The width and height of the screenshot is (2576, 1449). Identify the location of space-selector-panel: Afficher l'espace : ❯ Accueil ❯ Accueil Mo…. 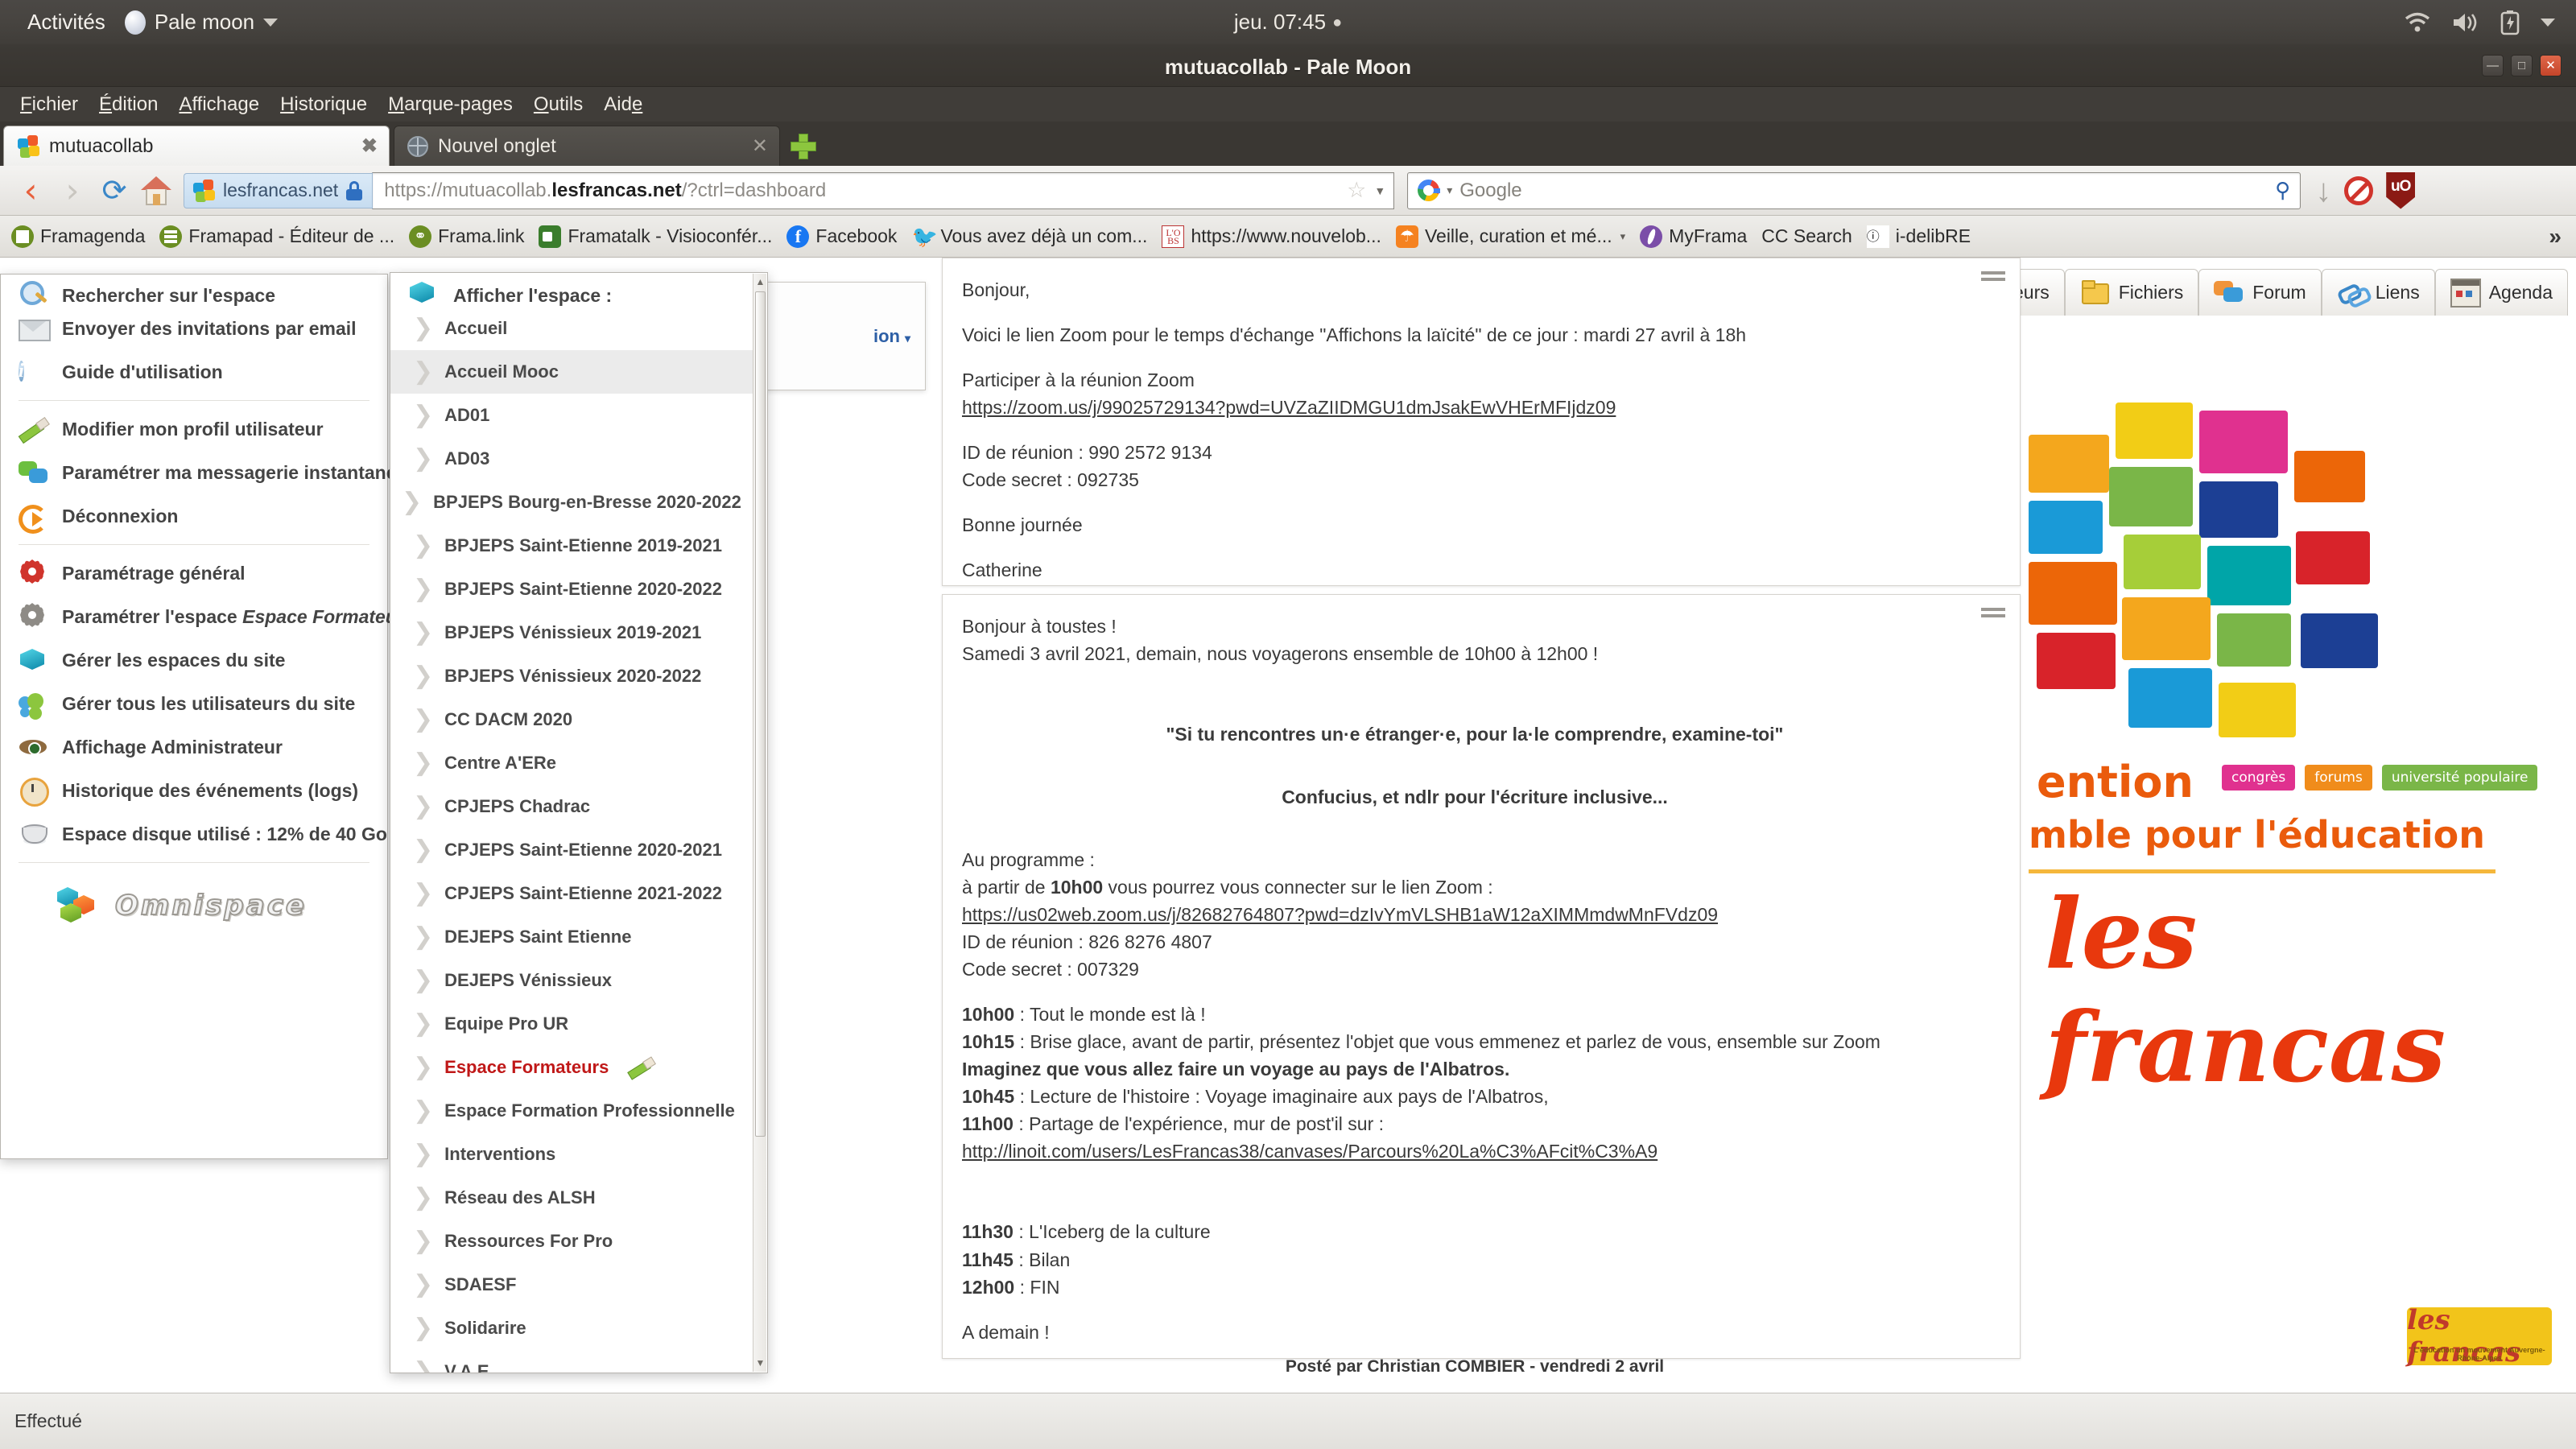
(579, 822).